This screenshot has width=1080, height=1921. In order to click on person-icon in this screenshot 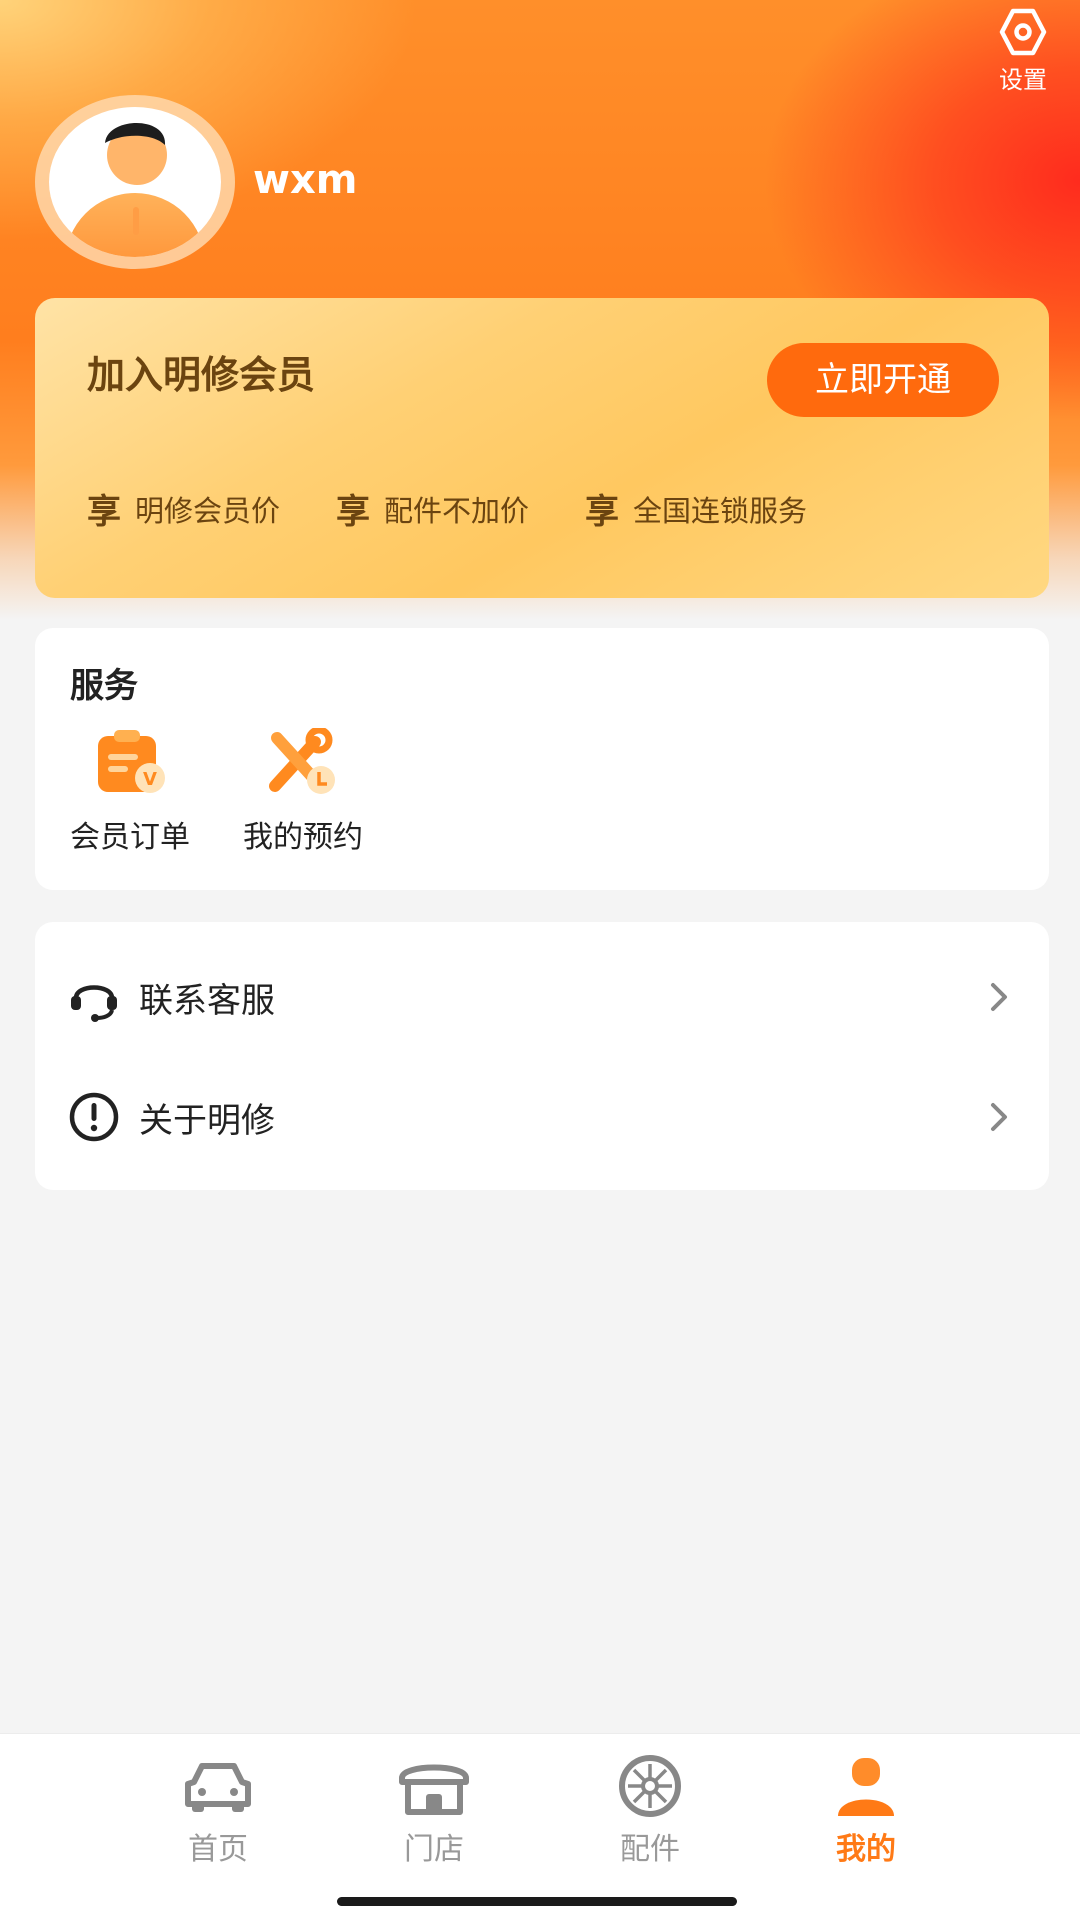, I will do `click(866, 1787)`.